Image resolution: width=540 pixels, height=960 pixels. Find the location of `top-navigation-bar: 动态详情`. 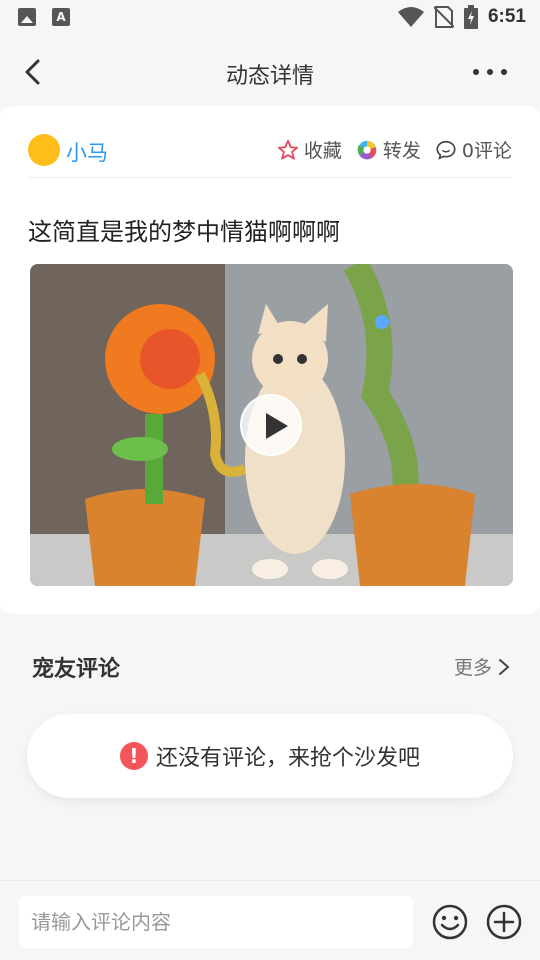

top-navigation-bar: 动态详情 is located at coordinates (270, 72).